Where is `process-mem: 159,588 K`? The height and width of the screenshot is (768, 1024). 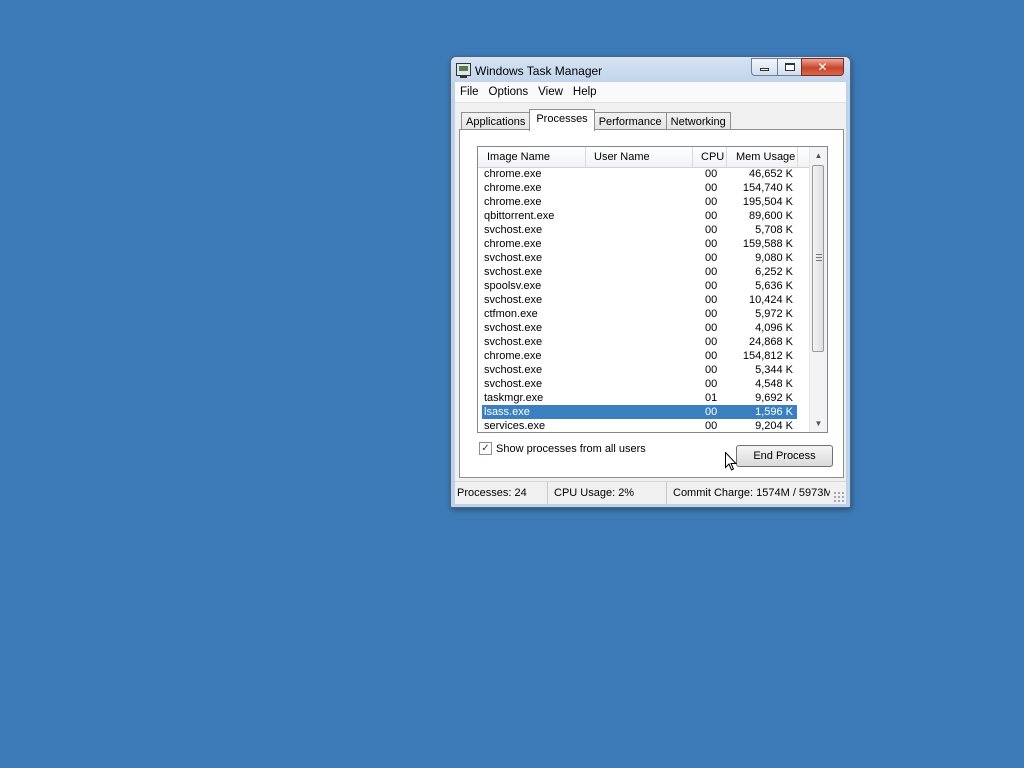
process-mem: 159,588 K is located at coordinates (767, 244).